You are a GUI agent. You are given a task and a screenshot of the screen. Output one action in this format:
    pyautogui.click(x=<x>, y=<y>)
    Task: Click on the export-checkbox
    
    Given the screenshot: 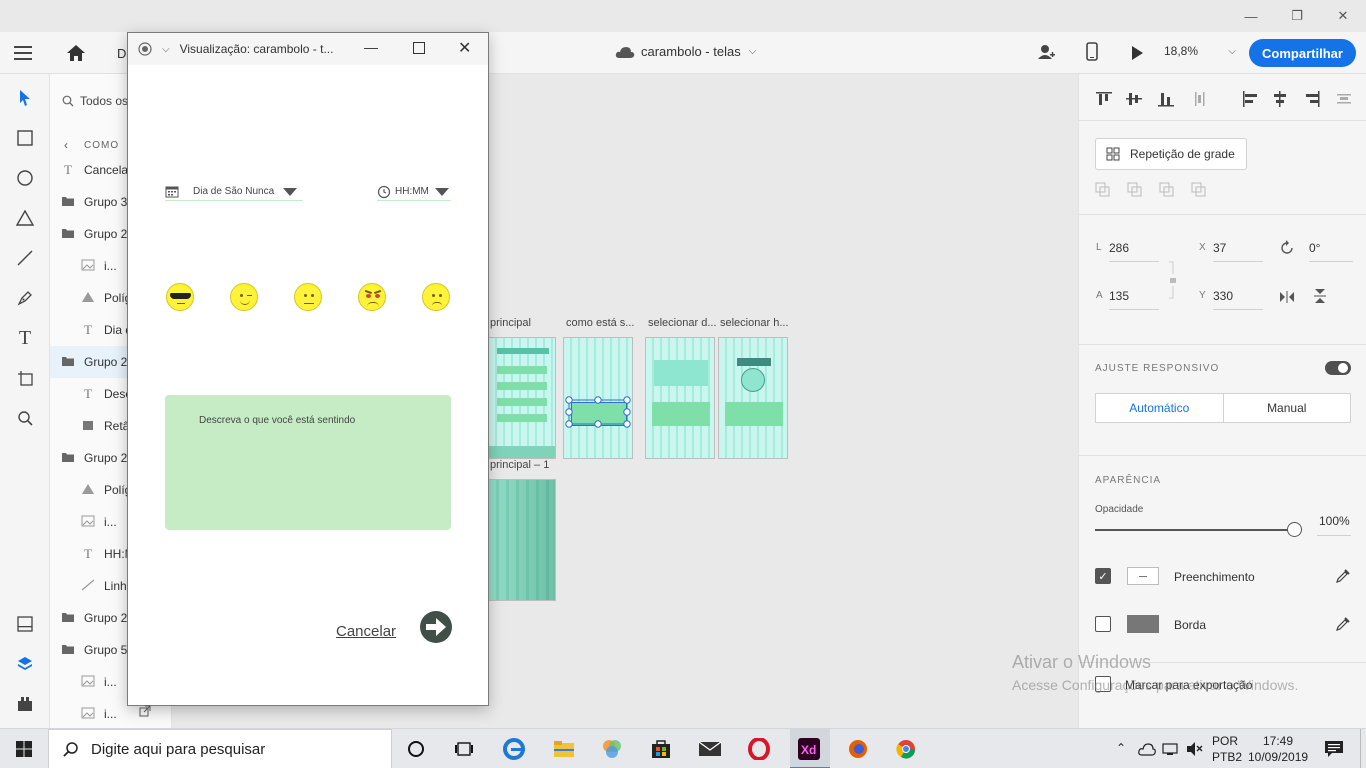 What is the action you would take?
    pyautogui.click(x=1103, y=684)
    